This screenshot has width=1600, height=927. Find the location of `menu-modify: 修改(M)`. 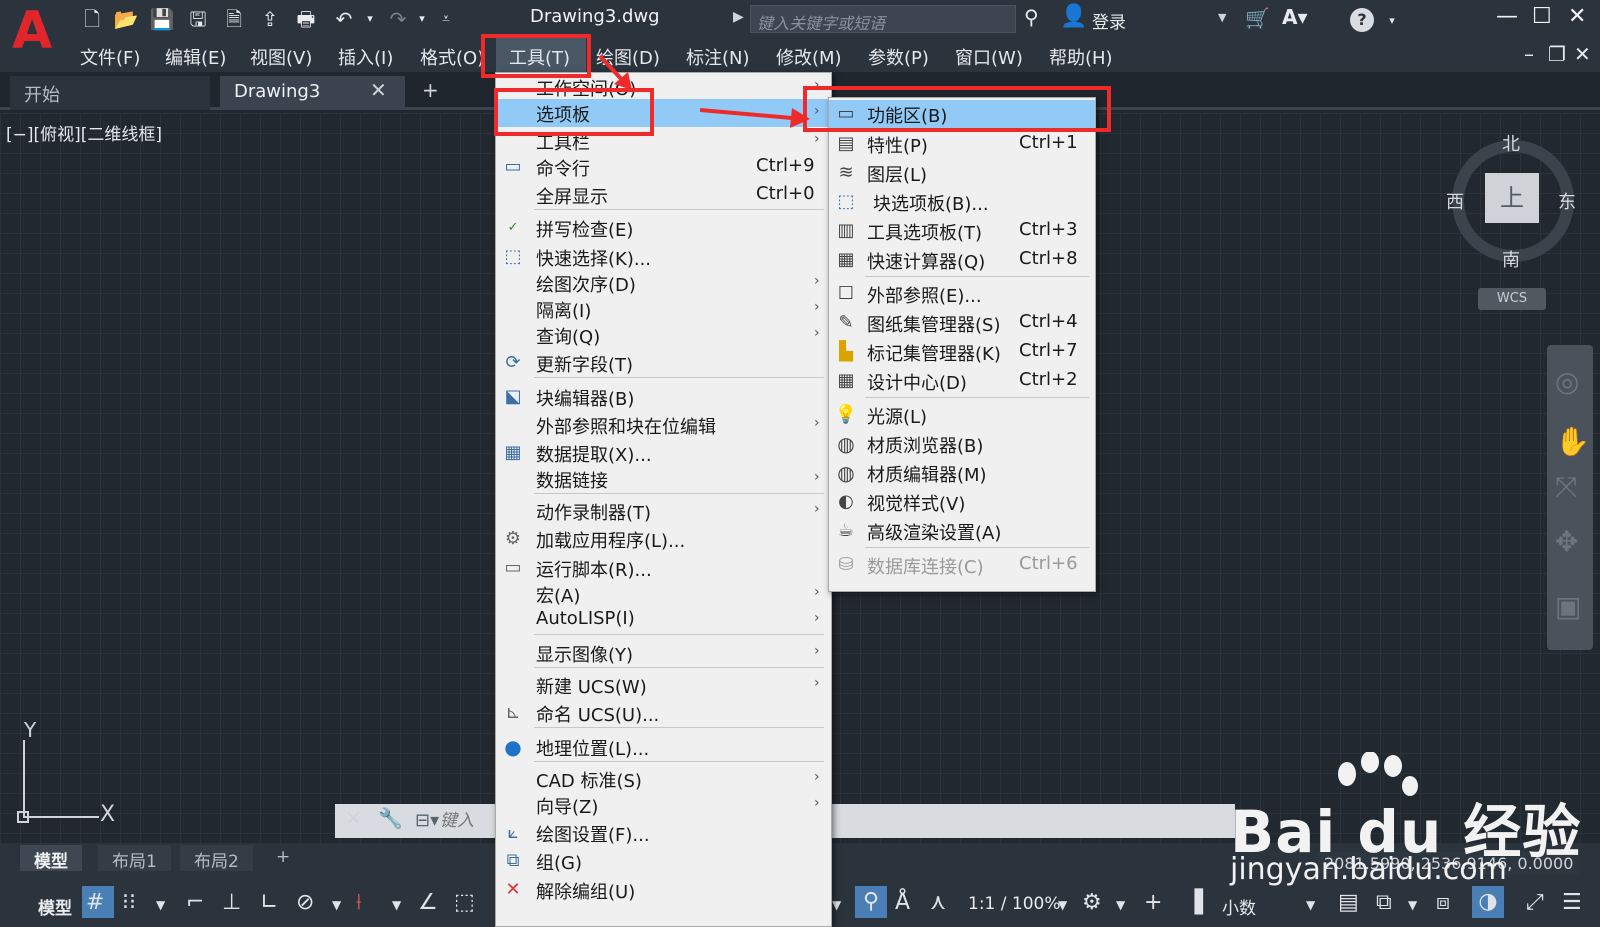

menu-modify: 修改(M) is located at coordinates (809, 57).